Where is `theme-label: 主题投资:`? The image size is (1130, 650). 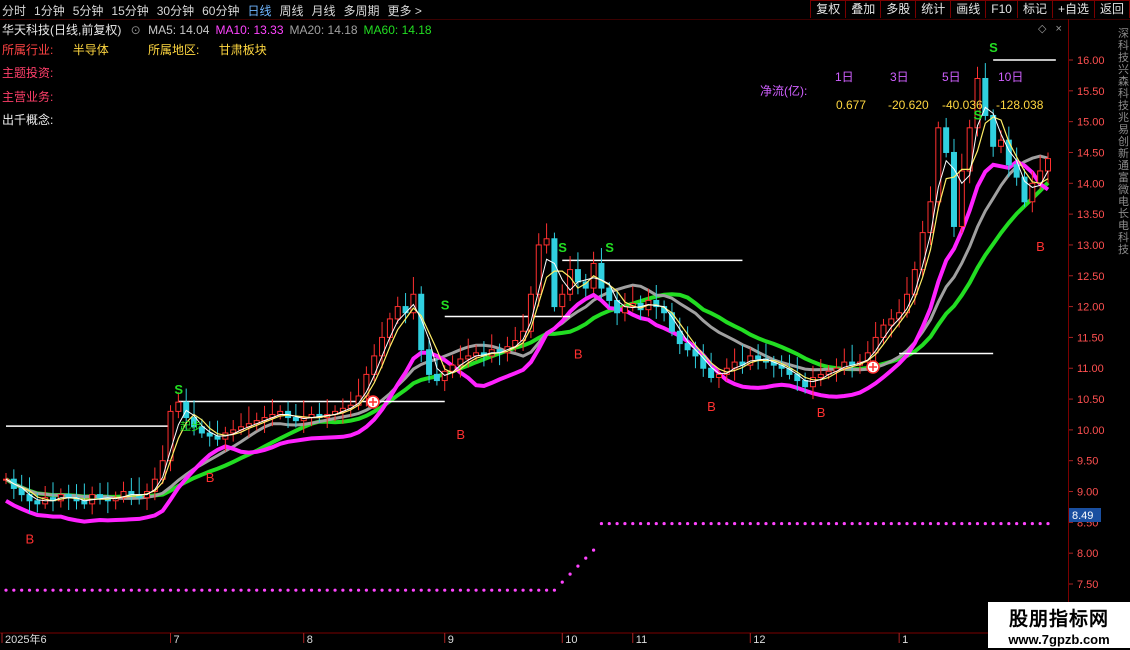 theme-label: 主题投资: is located at coordinates (28, 73).